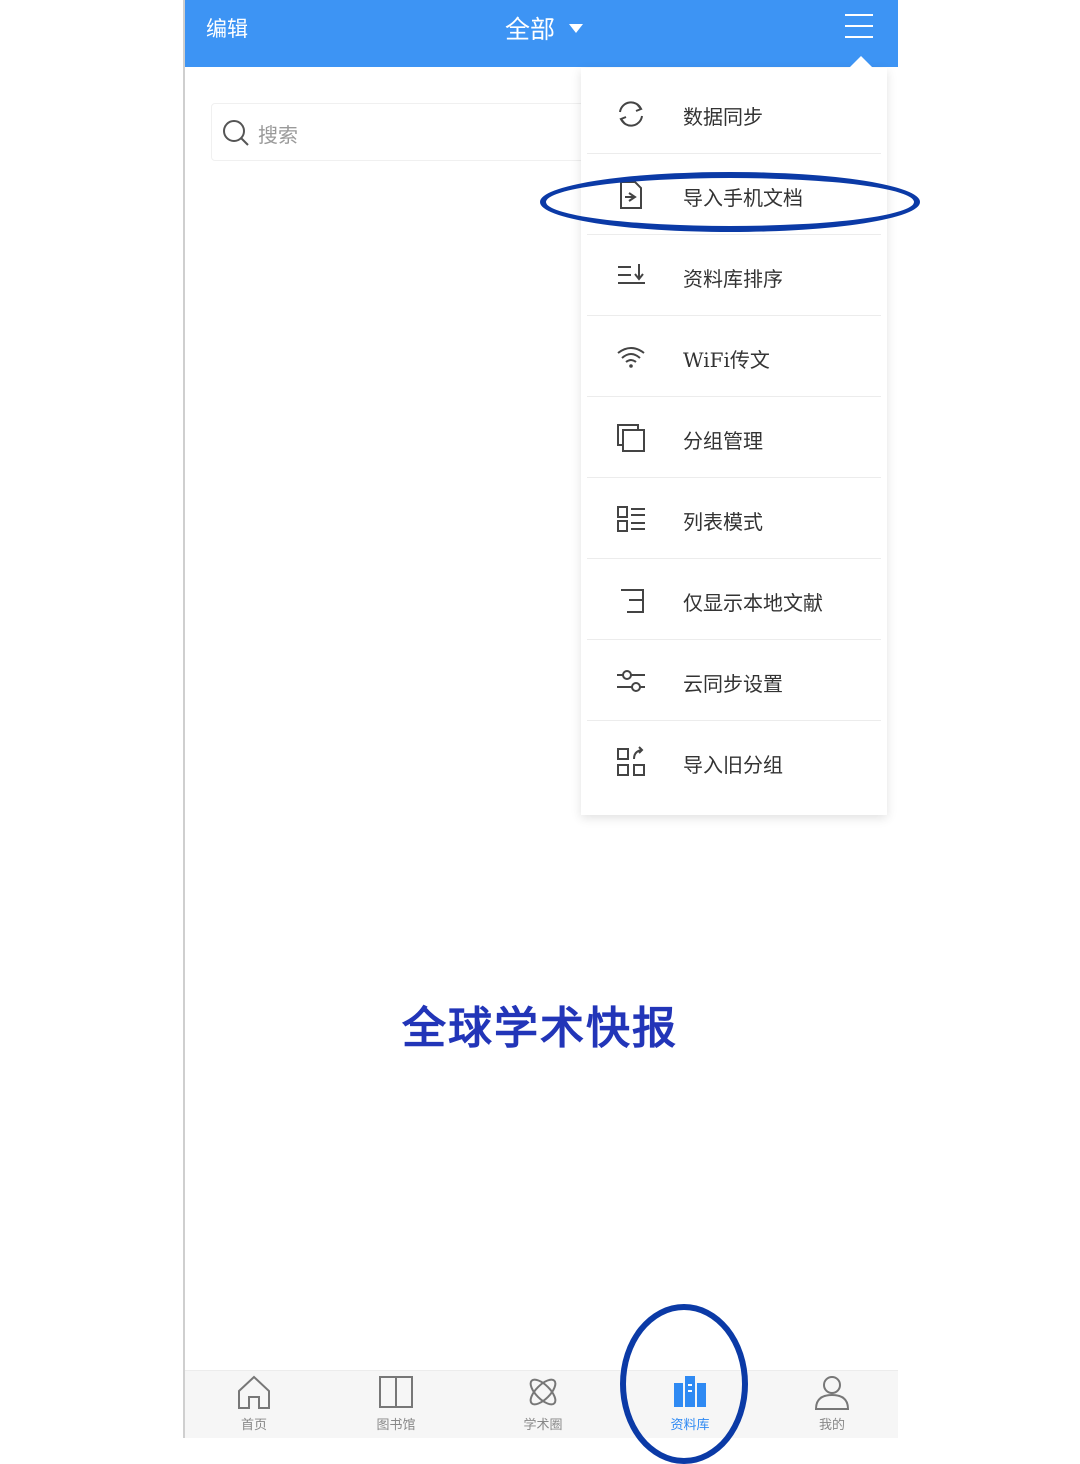  I want to click on search-icon, so click(236, 133).